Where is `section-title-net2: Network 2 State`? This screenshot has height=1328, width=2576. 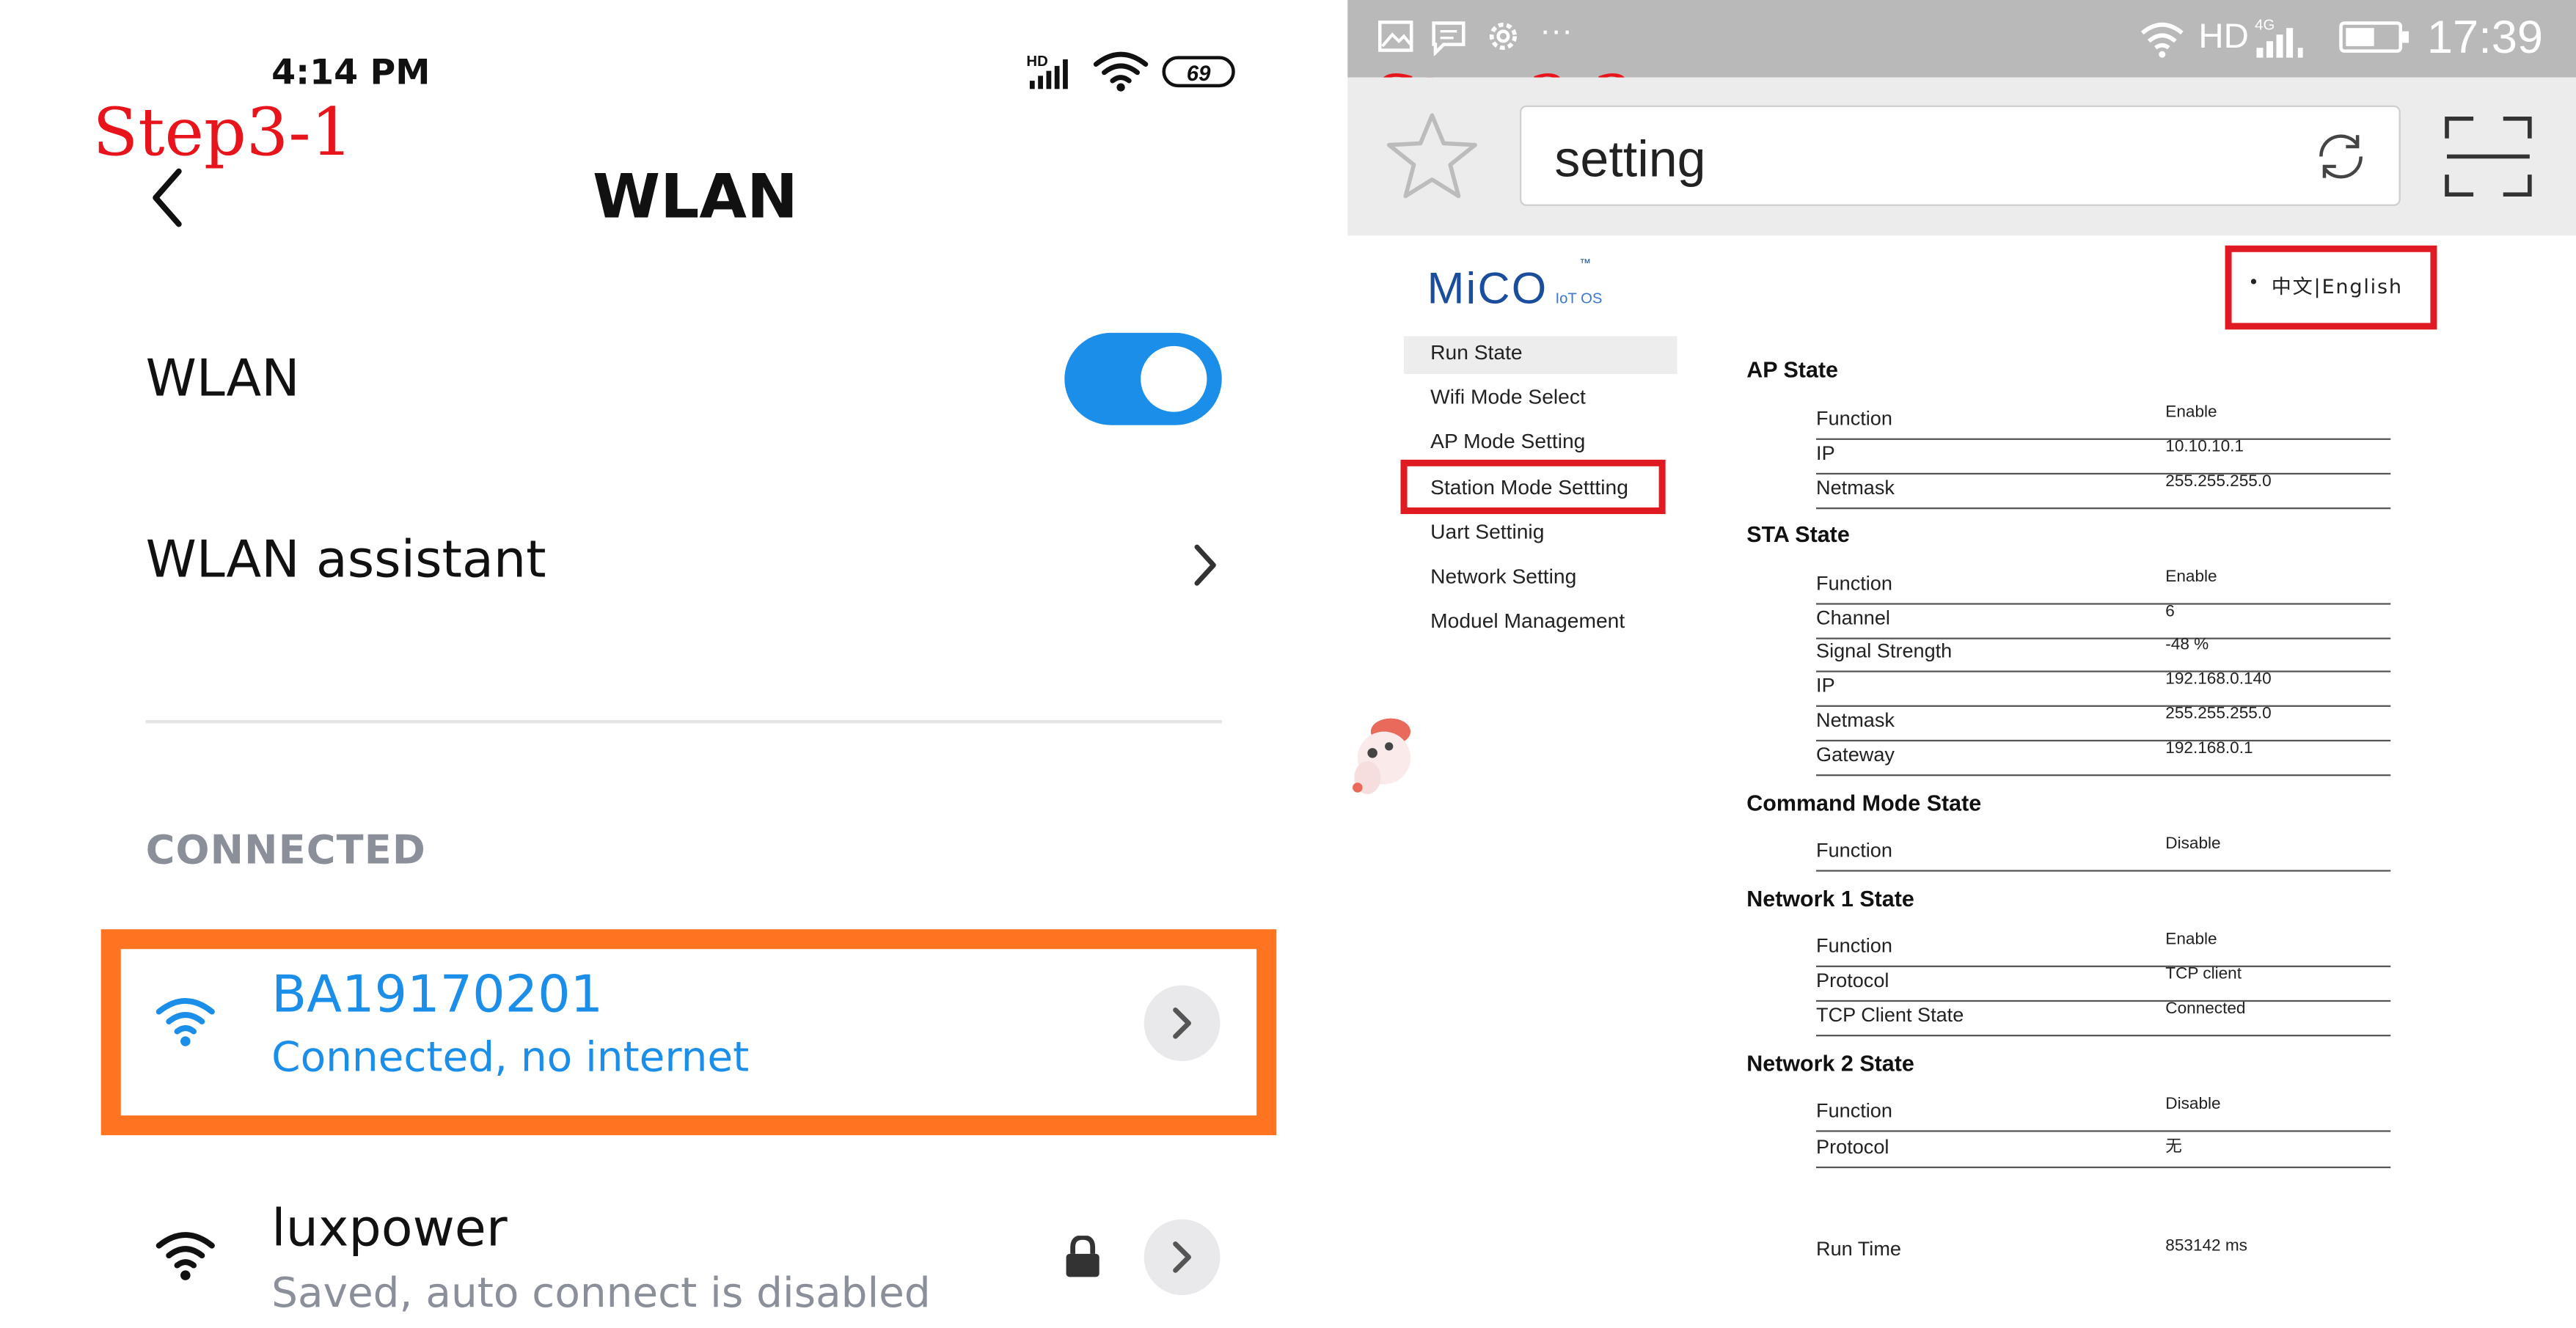
section-title-net2: Network 2 State is located at coordinates (1830, 1063).